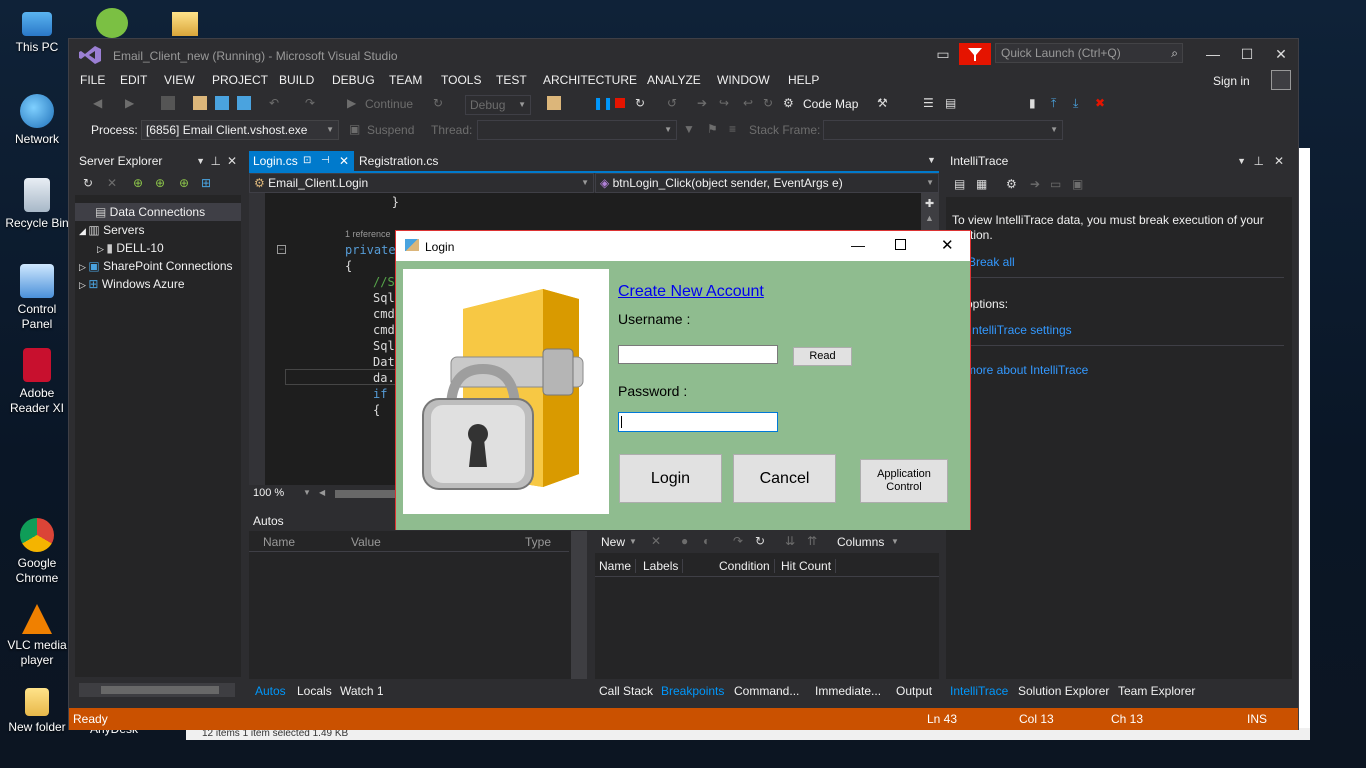 This screenshot has width=1366, height=768. What do you see at coordinates (112, 23) in the screenshot?
I see `utorrent-icon` at bounding box center [112, 23].